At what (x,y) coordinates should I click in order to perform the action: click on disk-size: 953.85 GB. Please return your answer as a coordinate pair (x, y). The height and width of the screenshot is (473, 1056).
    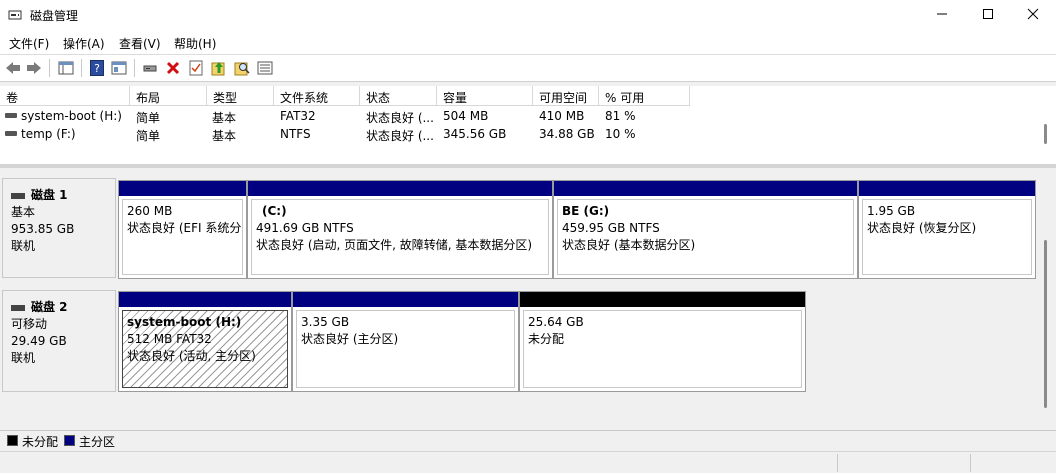
    Looking at the image, I should click on (43, 229).